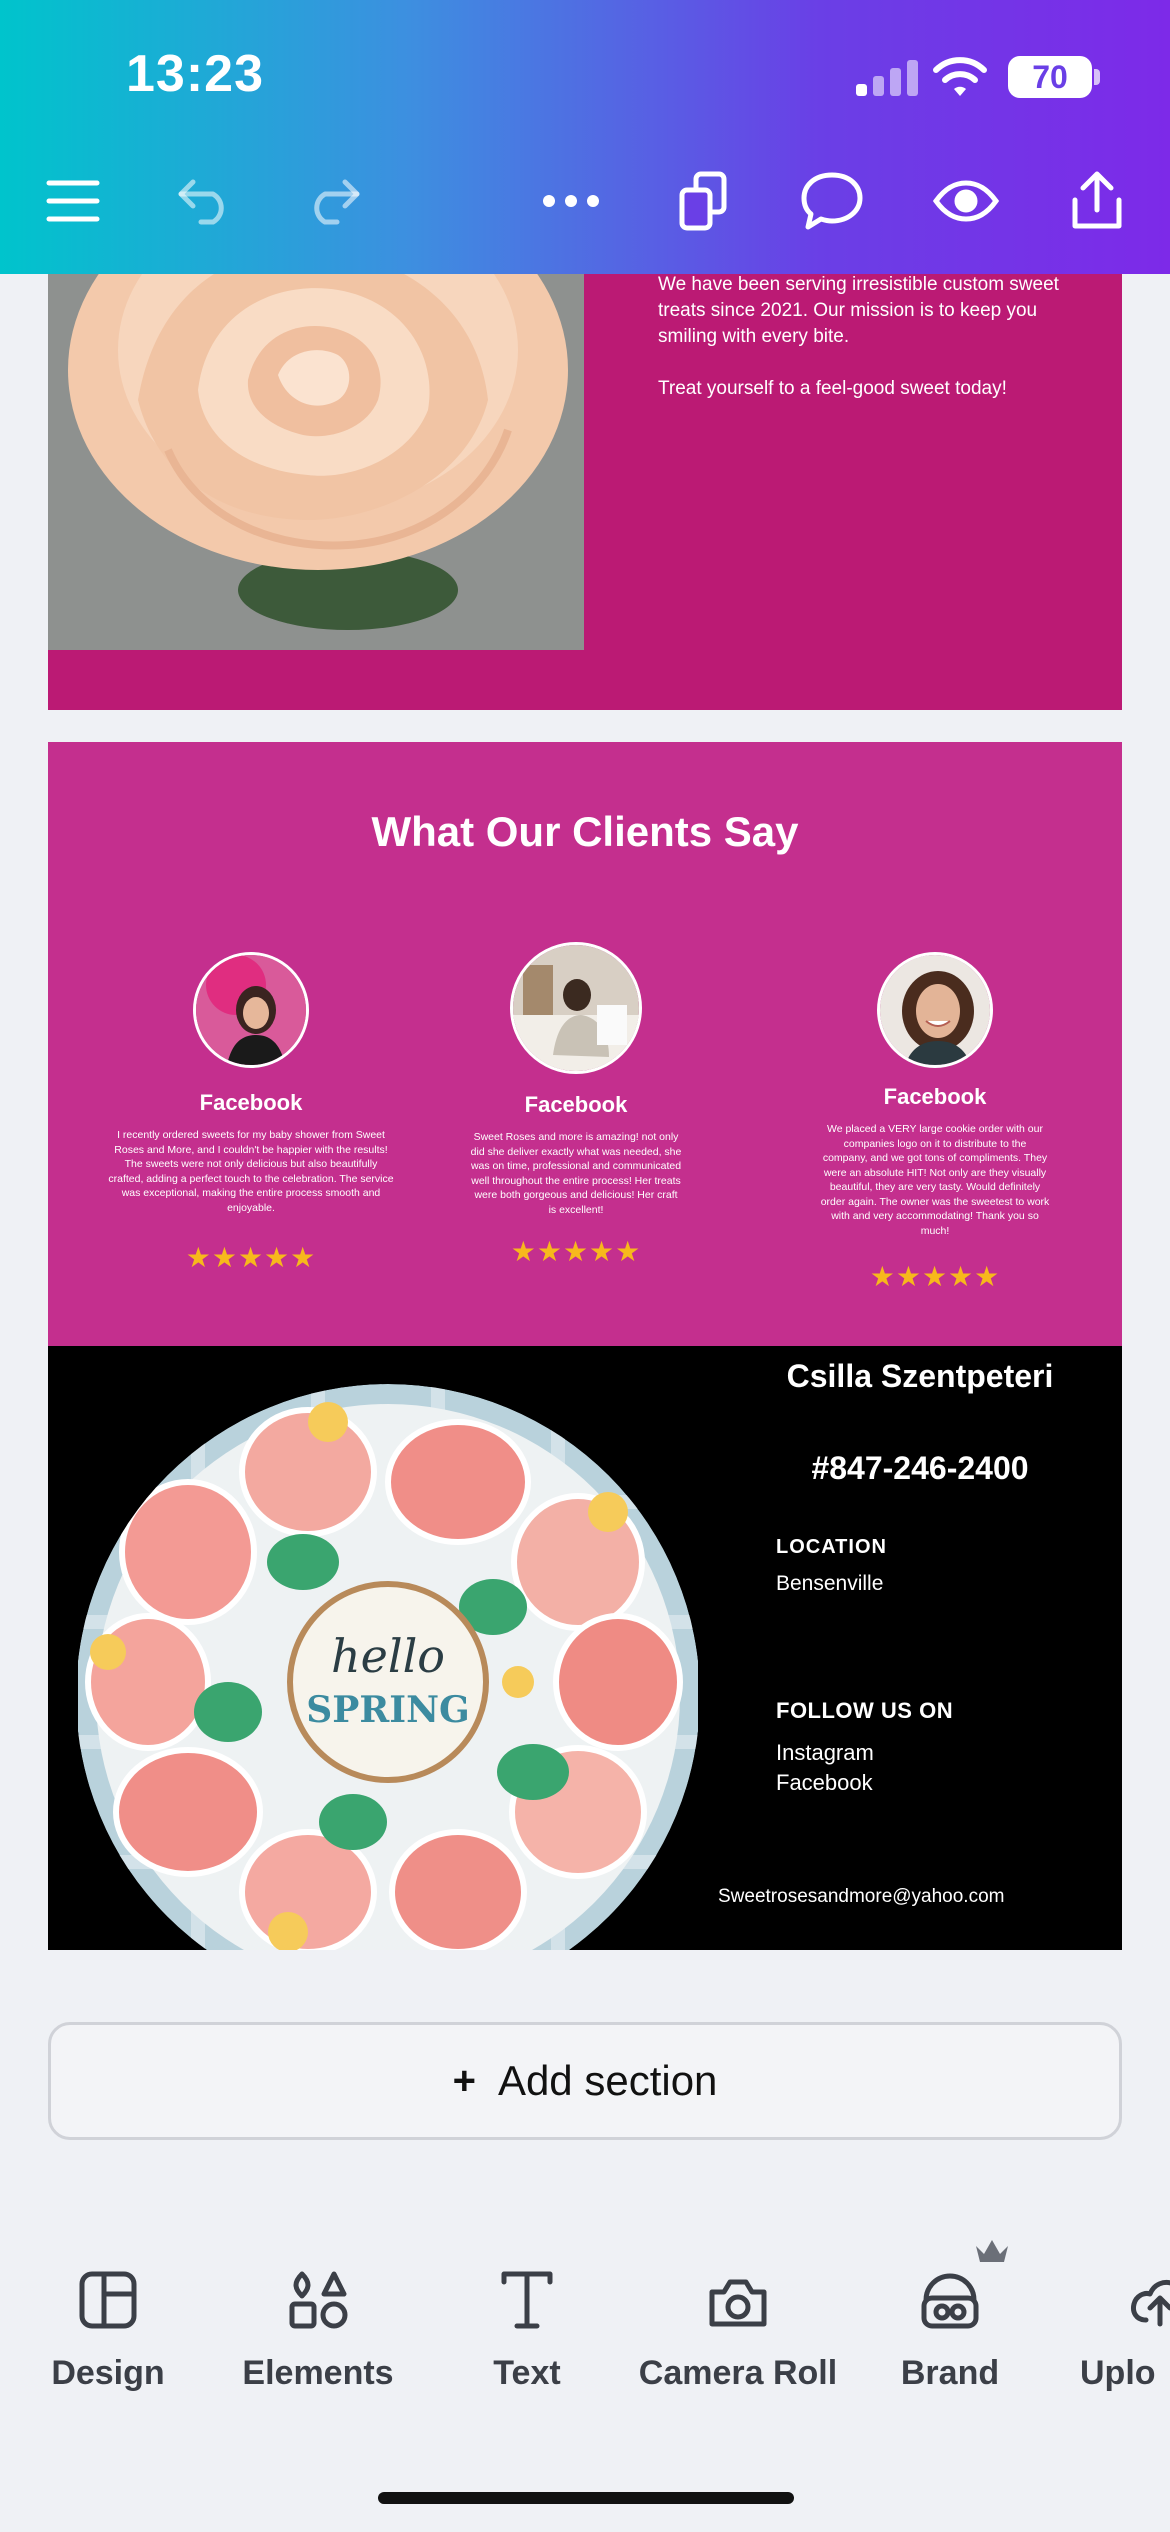 This screenshot has width=1170, height=2532. What do you see at coordinates (935, 1096) in the screenshot?
I see `review-3-source: Facebook` at bounding box center [935, 1096].